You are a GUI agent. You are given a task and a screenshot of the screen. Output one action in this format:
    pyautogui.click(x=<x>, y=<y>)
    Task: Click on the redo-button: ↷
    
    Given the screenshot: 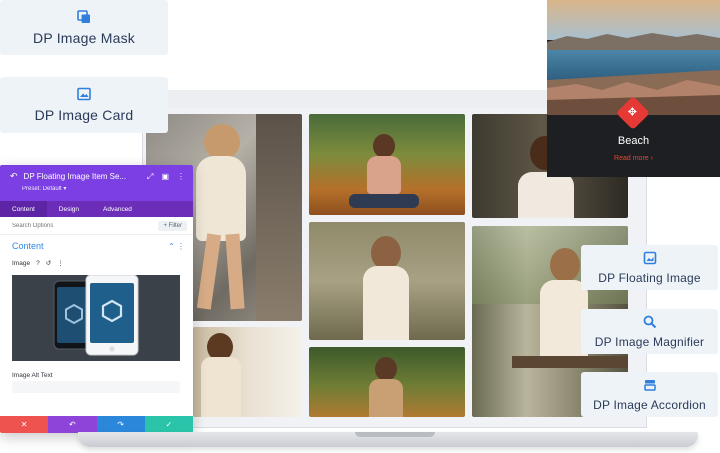 What is the action you would take?
    pyautogui.click(x=120, y=424)
    